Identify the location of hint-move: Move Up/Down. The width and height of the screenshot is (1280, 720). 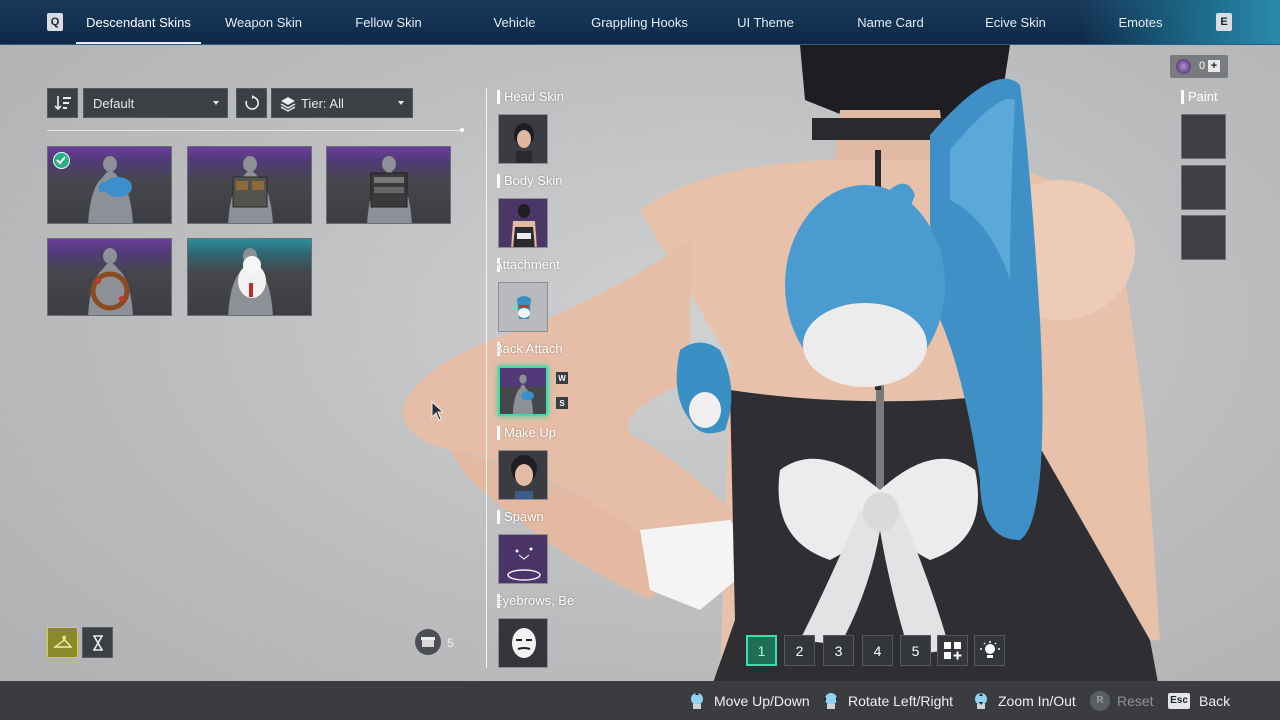
(748, 700).